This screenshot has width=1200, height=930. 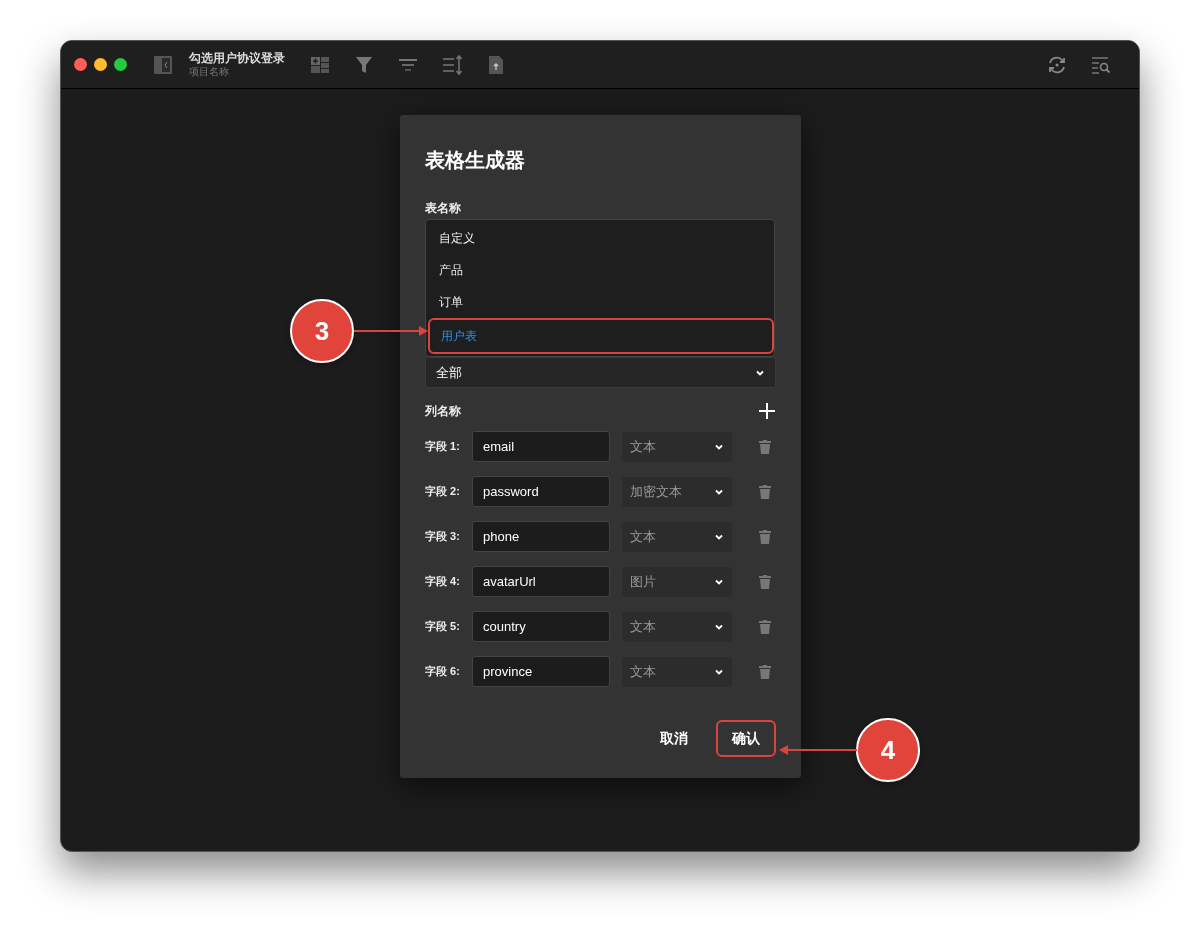 I want to click on field-label: 表名称, so click(x=443, y=208).